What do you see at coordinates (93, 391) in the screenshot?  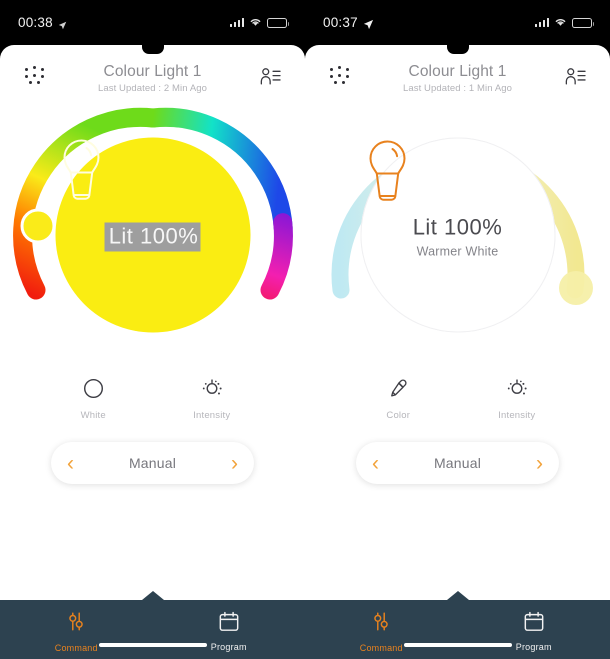 I see `white-circle-icon` at bounding box center [93, 391].